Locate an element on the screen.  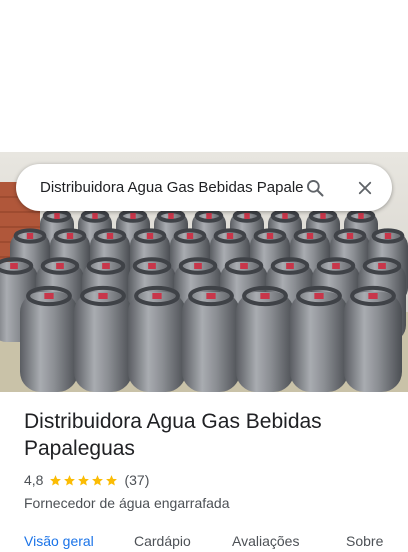
tab-menu: Cardápio is located at coordinates (162, 541).